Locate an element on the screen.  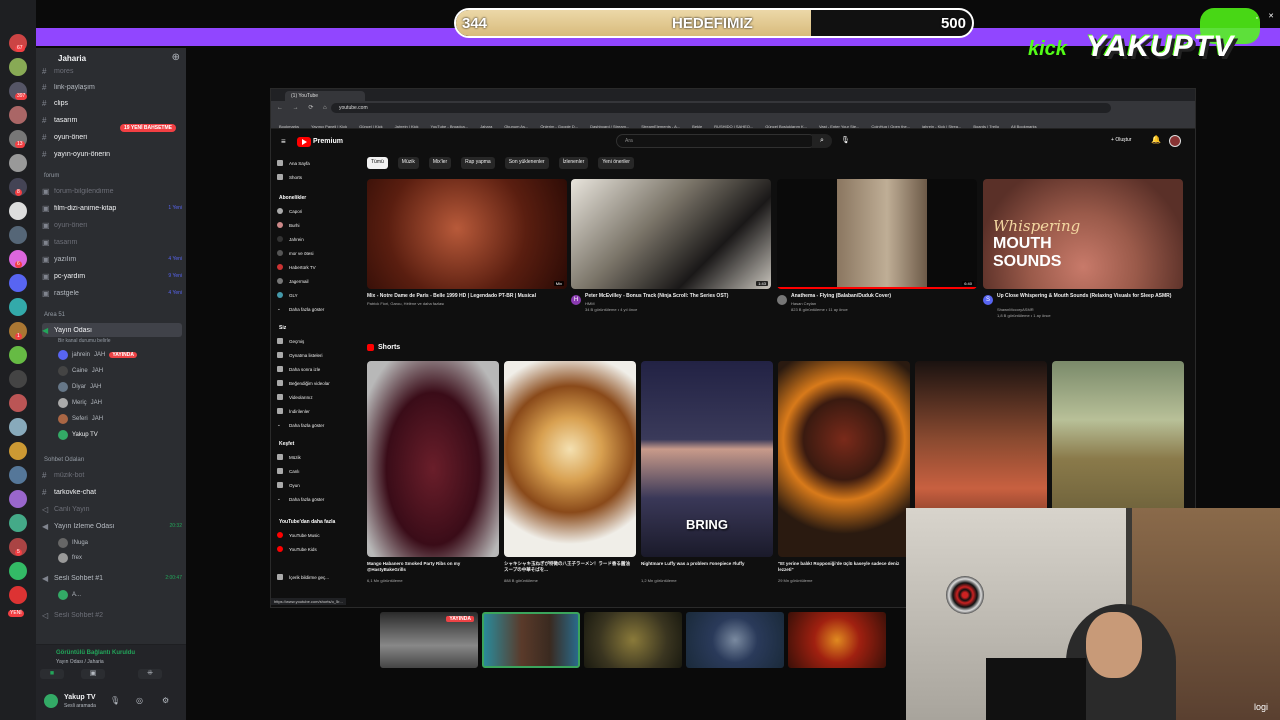
browser-tab: (1) YouTube is located at coordinates (325, 96).